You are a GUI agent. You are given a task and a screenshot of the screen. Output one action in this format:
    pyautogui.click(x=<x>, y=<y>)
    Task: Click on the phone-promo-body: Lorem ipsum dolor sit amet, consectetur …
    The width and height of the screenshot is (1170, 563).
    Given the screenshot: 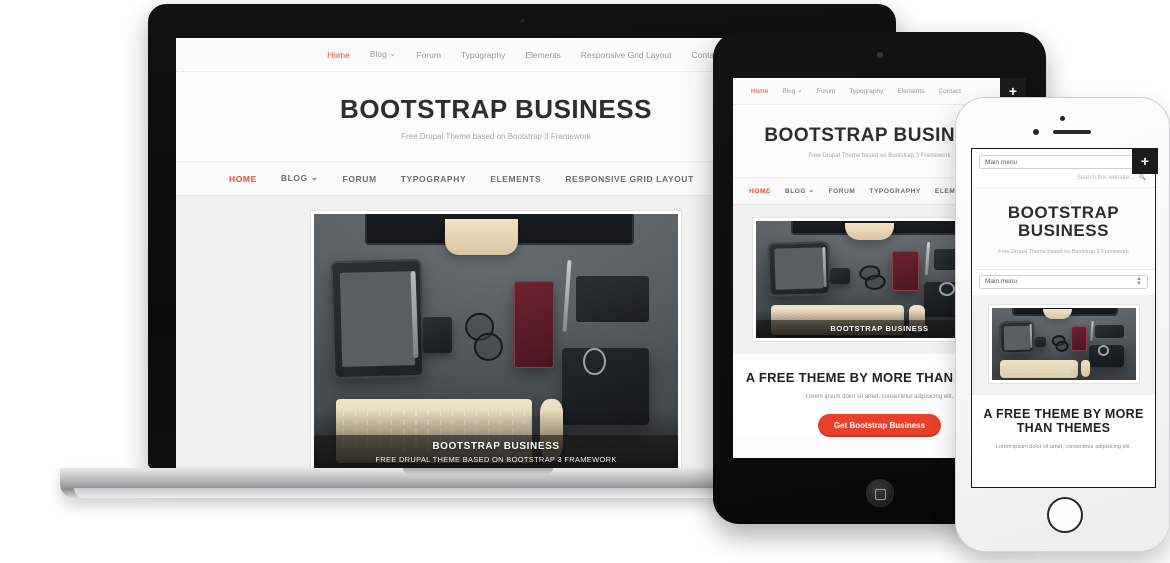 What is the action you would take?
    pyautogui.click(x=1063, y=446)
    